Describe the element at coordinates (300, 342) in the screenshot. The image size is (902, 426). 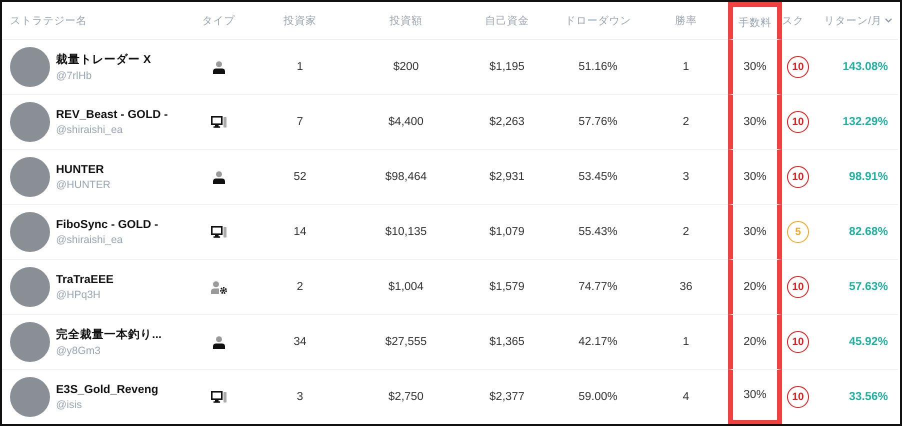
I see `investors-cell: 34` at that location.